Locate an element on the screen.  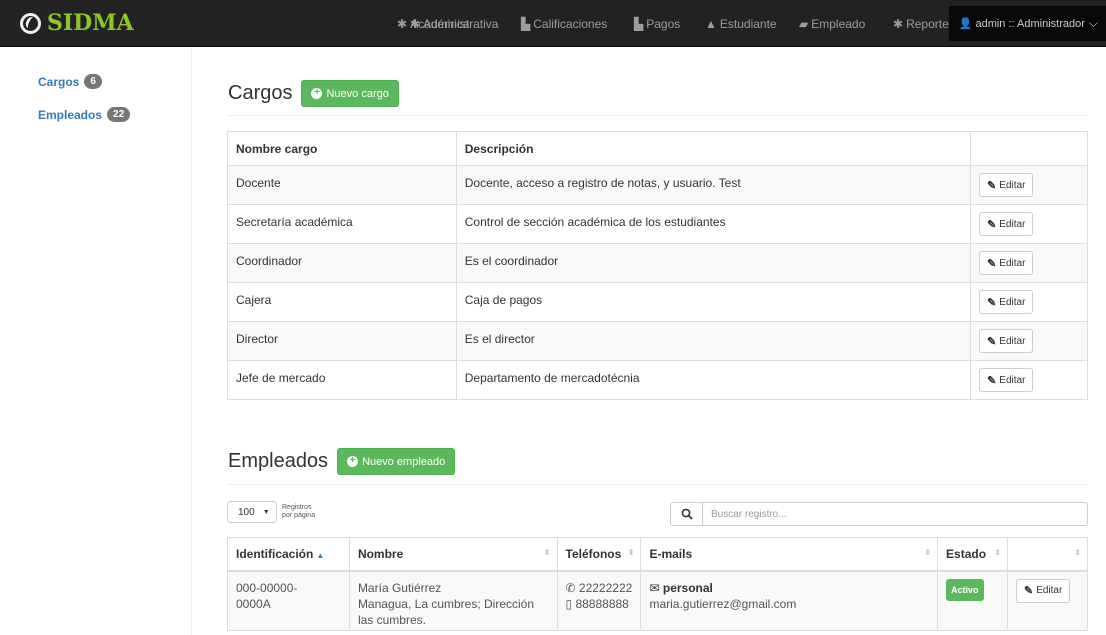
sidebar-item-cargos: Cargos 6 is located at coordinates (70, 81).